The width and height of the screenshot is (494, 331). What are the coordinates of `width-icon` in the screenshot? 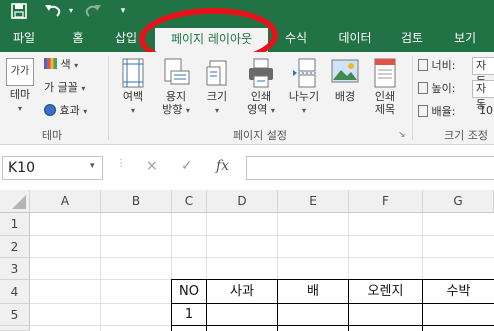 It's located at (423, 65).